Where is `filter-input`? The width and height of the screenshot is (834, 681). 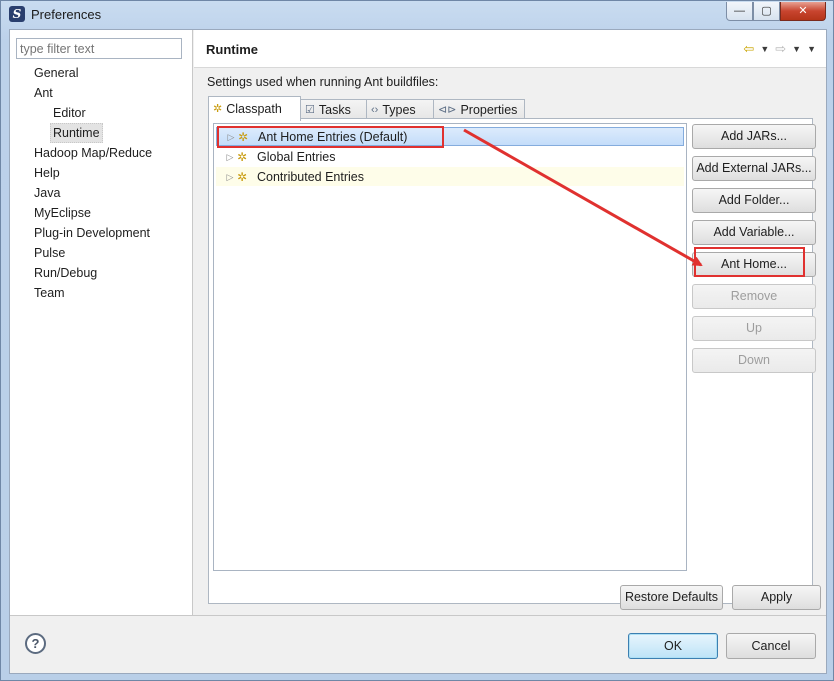
filter-input is located at coordinates (99, 48).